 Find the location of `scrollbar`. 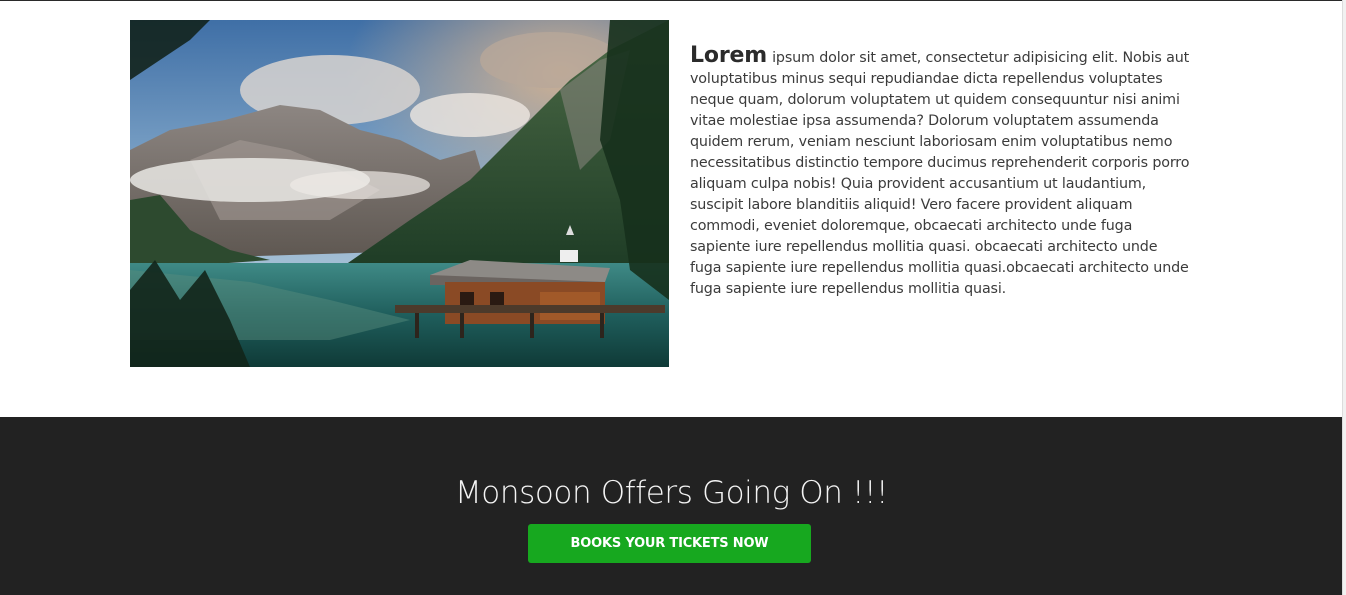

scrollbar is located at coordinates (1344, 297).